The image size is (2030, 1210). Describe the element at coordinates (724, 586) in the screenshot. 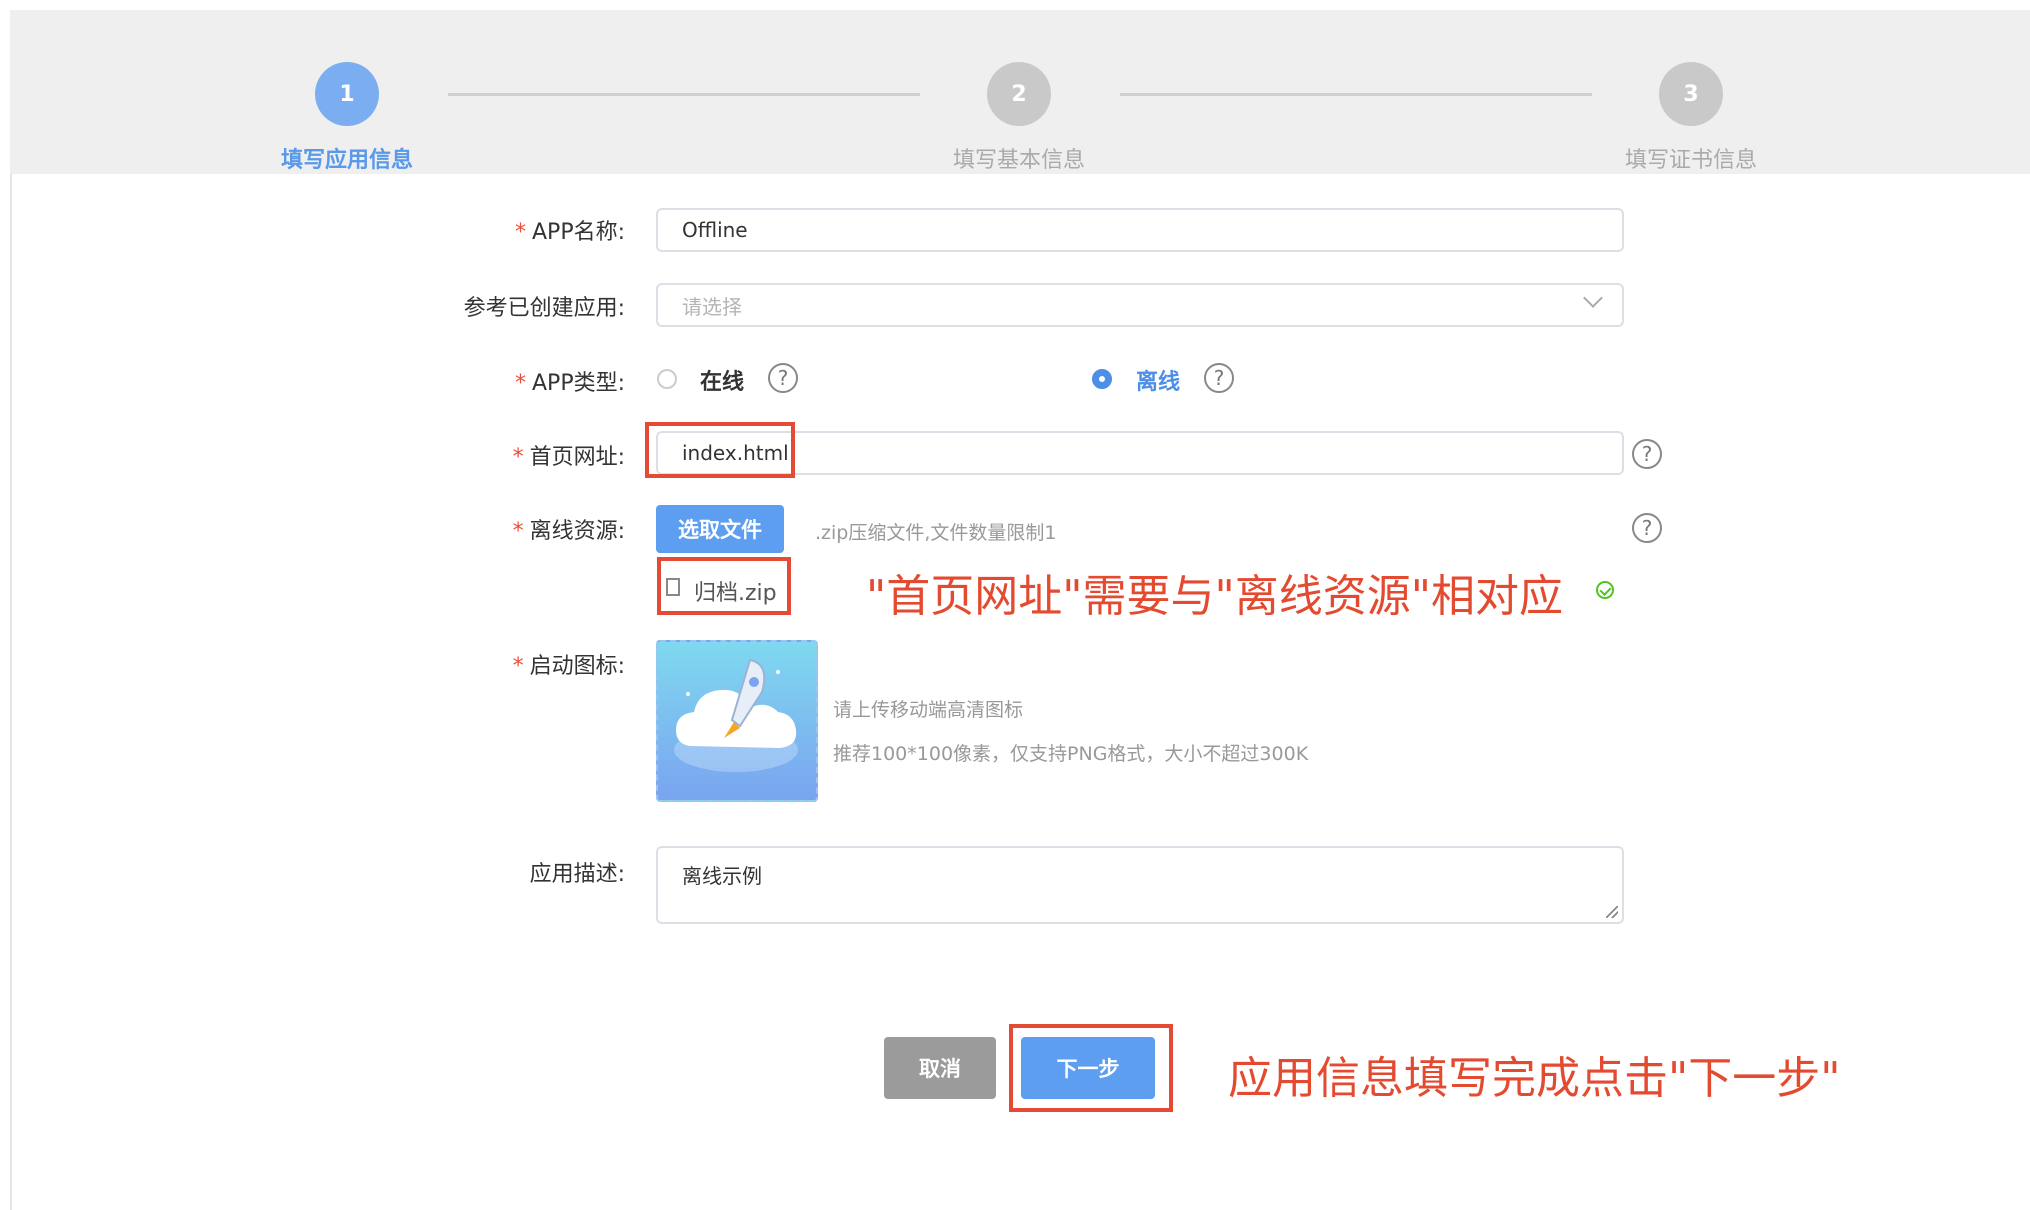

I see `file-highlight-box` at that location.